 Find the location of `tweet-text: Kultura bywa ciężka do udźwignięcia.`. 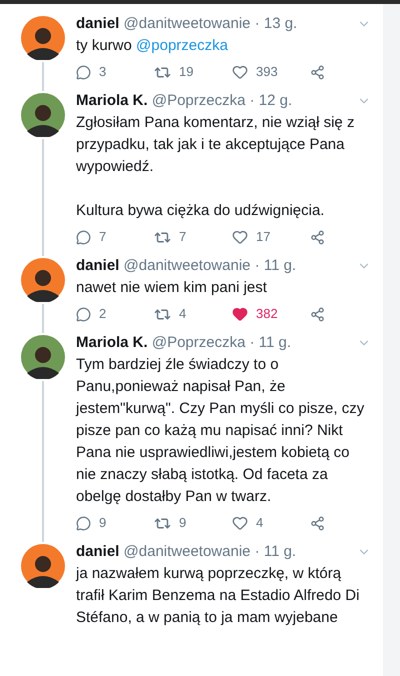

tweet-text: Kultura bywa ciężka do udźwignięcia. is located at coordinates (201, 211).